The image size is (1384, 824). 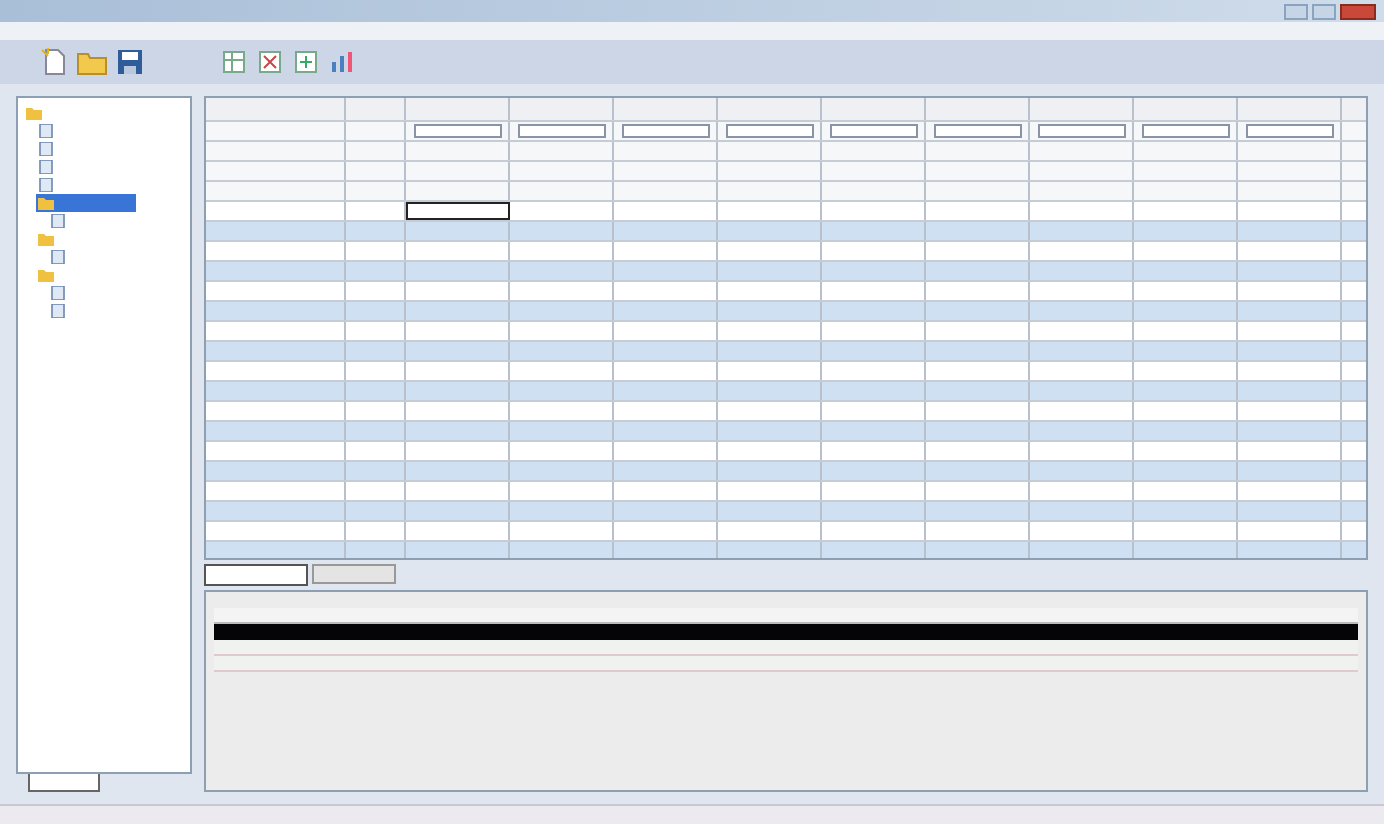 I want to click on maximize-button, so click(x=1324, y=11).